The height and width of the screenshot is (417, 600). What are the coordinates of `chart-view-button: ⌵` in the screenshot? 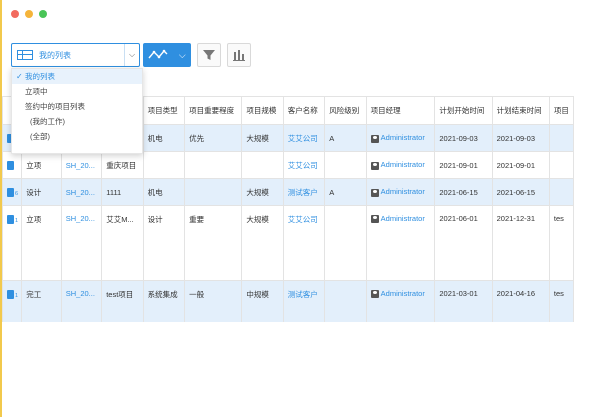 It's located at (167, 55).